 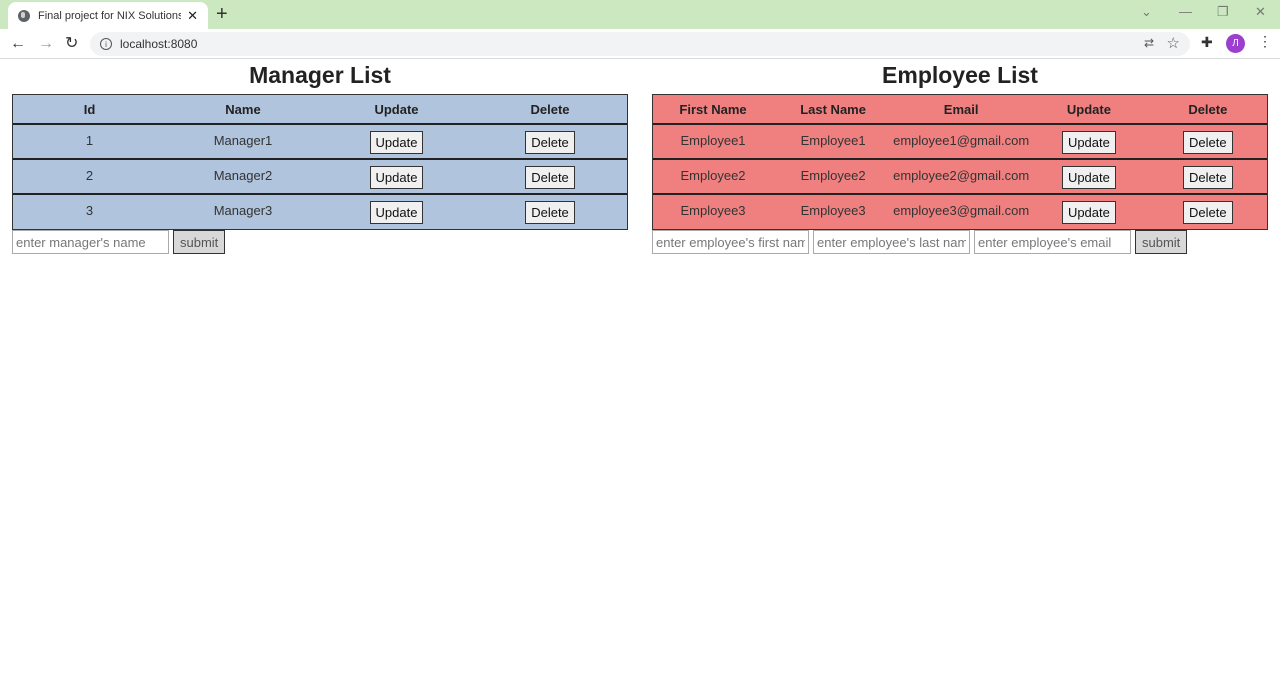 What do you see at coordinates (833, 142) in the screenshot?
I see `employee-last-name: Employee1` at bounding box center [833, 142].